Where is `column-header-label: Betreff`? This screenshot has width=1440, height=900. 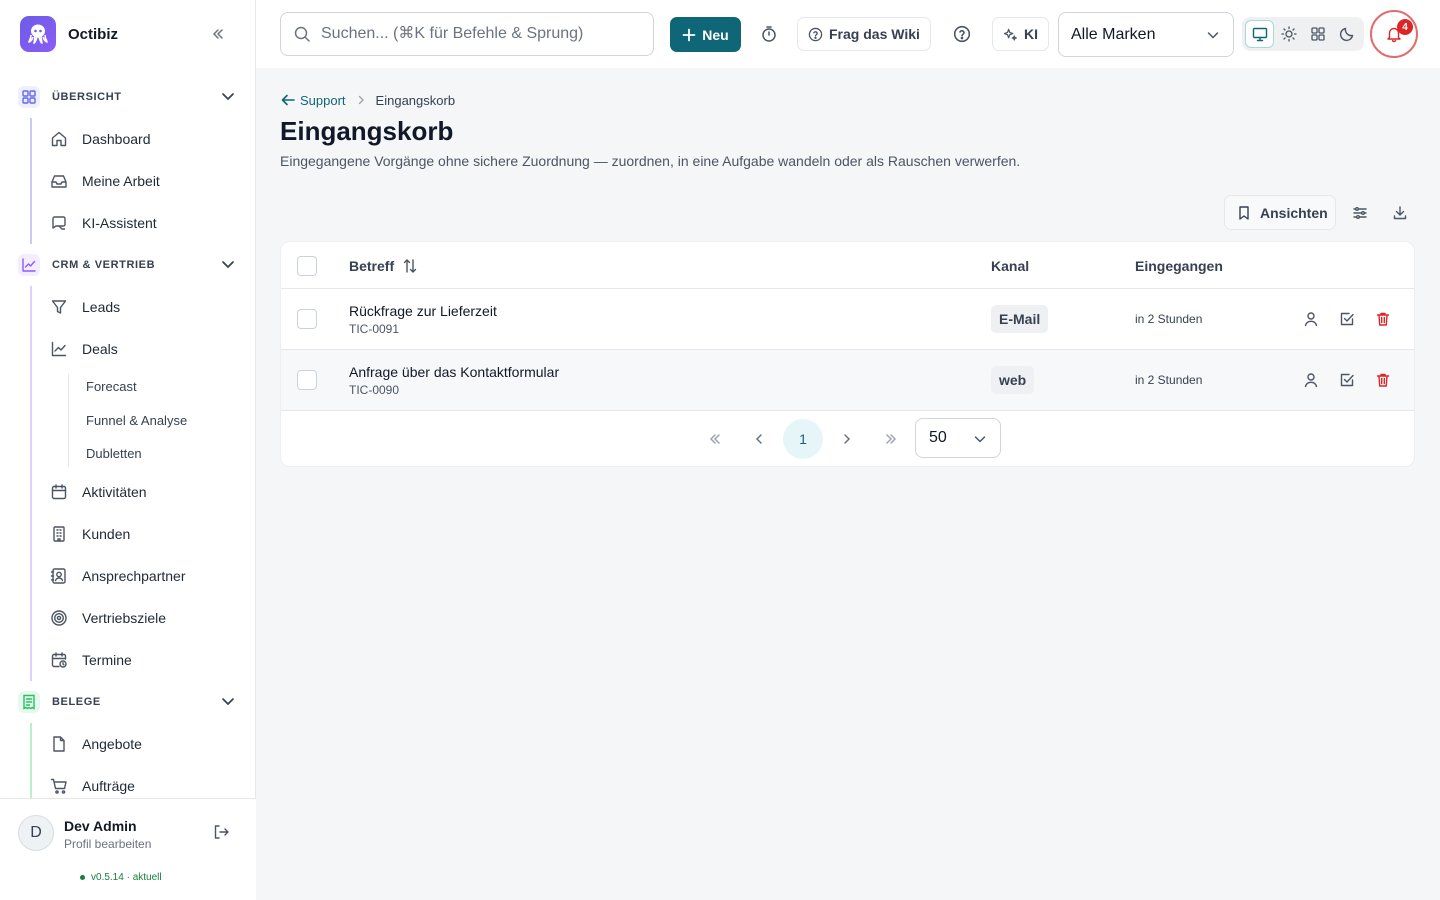 column-header-label: Betreff is located at coordinates (372, 266).